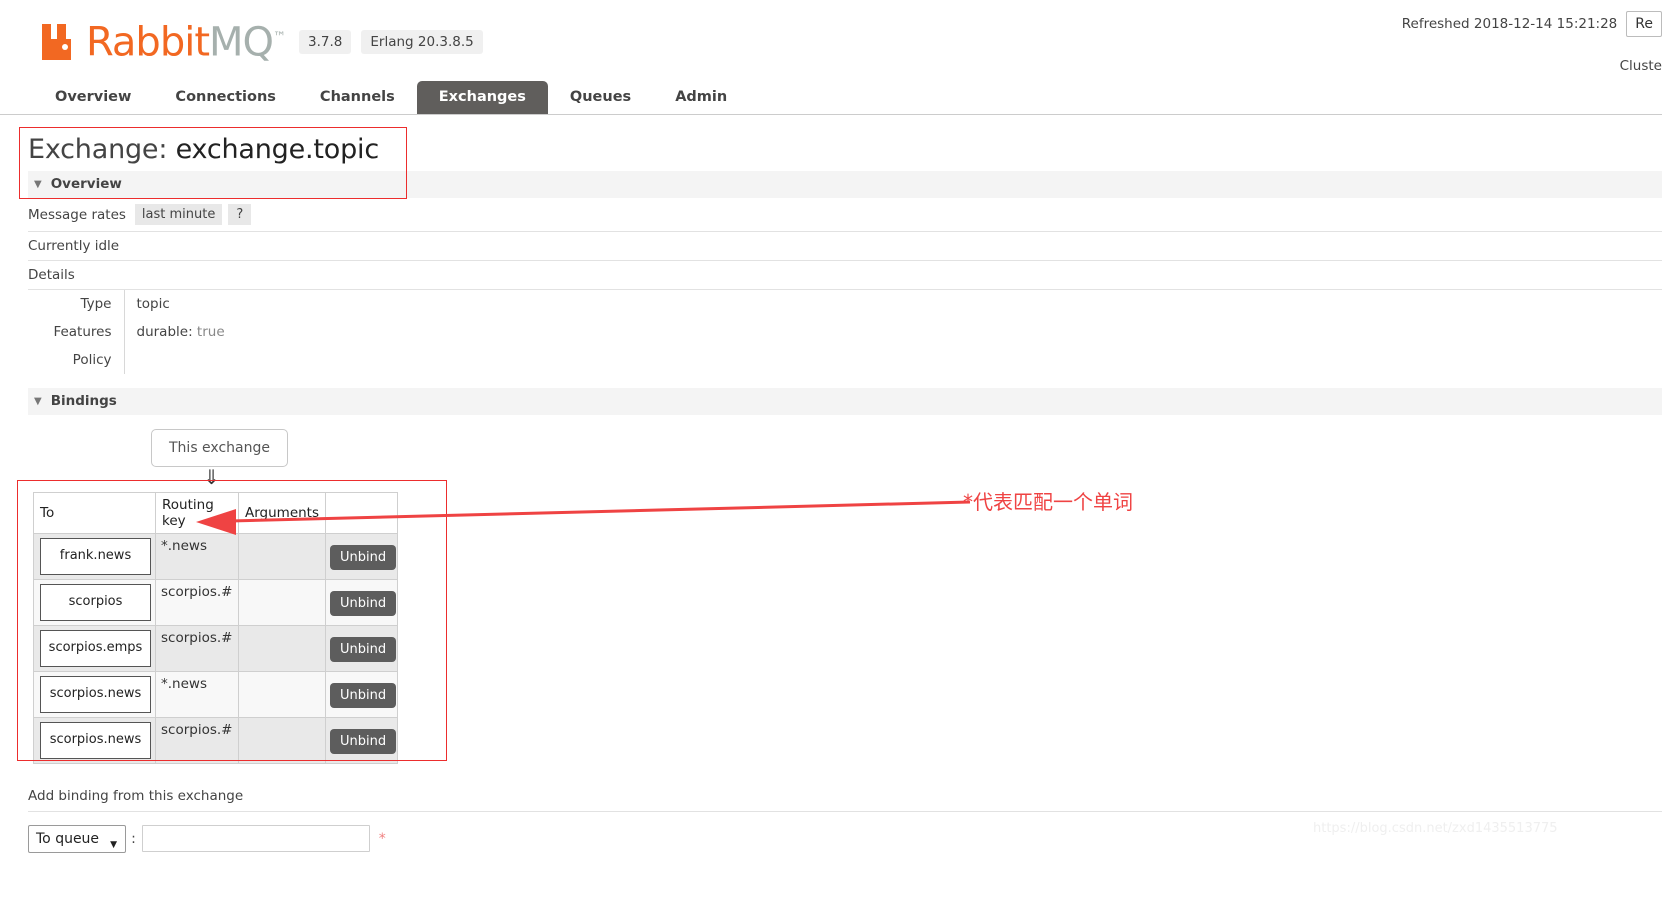  What do you see at coordinates (94, 513) in the screenshot?
I see `bindings-col-to: To` at bounding box center [94, 513].